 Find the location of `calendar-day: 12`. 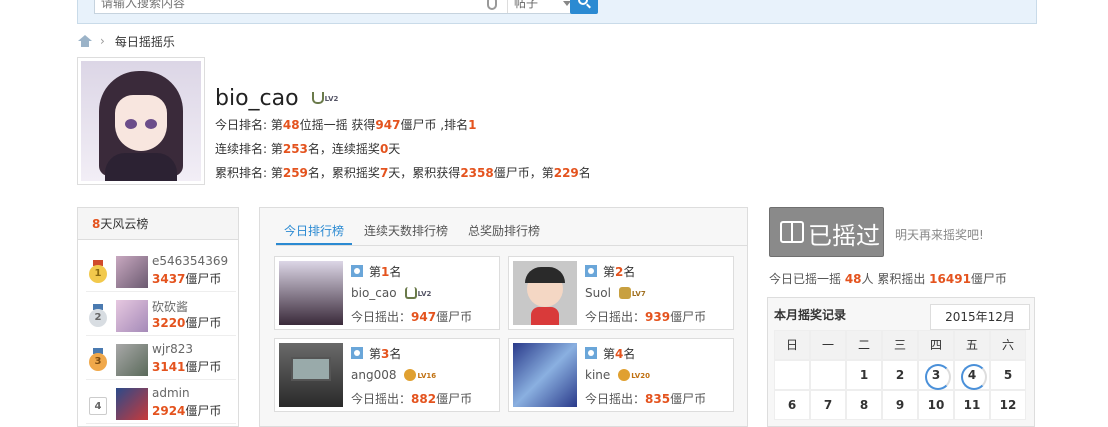

calendar-day: 12 is located at coordinates (1008, 405).